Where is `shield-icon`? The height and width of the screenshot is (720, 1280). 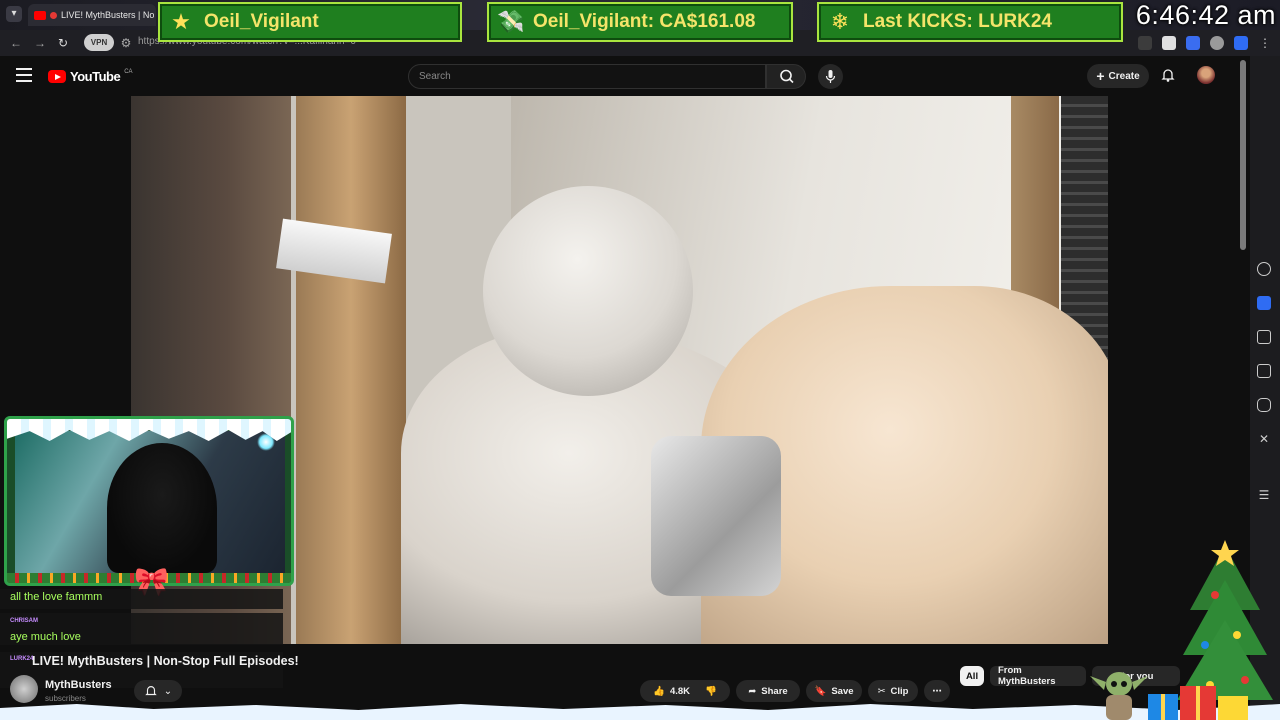
shield-icon is located at coordinates (1241, 43).